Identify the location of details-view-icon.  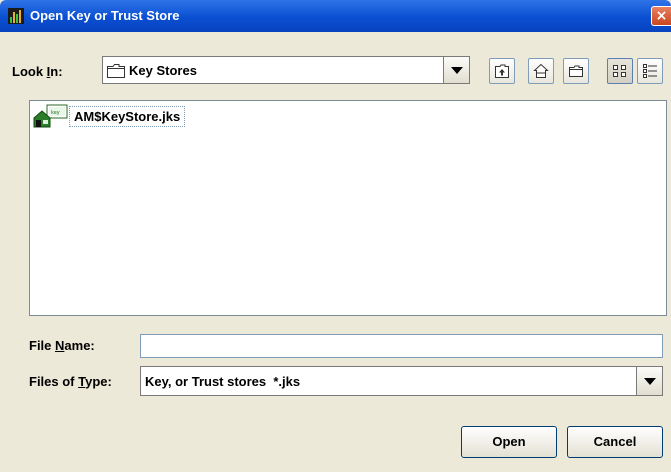
(650, 71).